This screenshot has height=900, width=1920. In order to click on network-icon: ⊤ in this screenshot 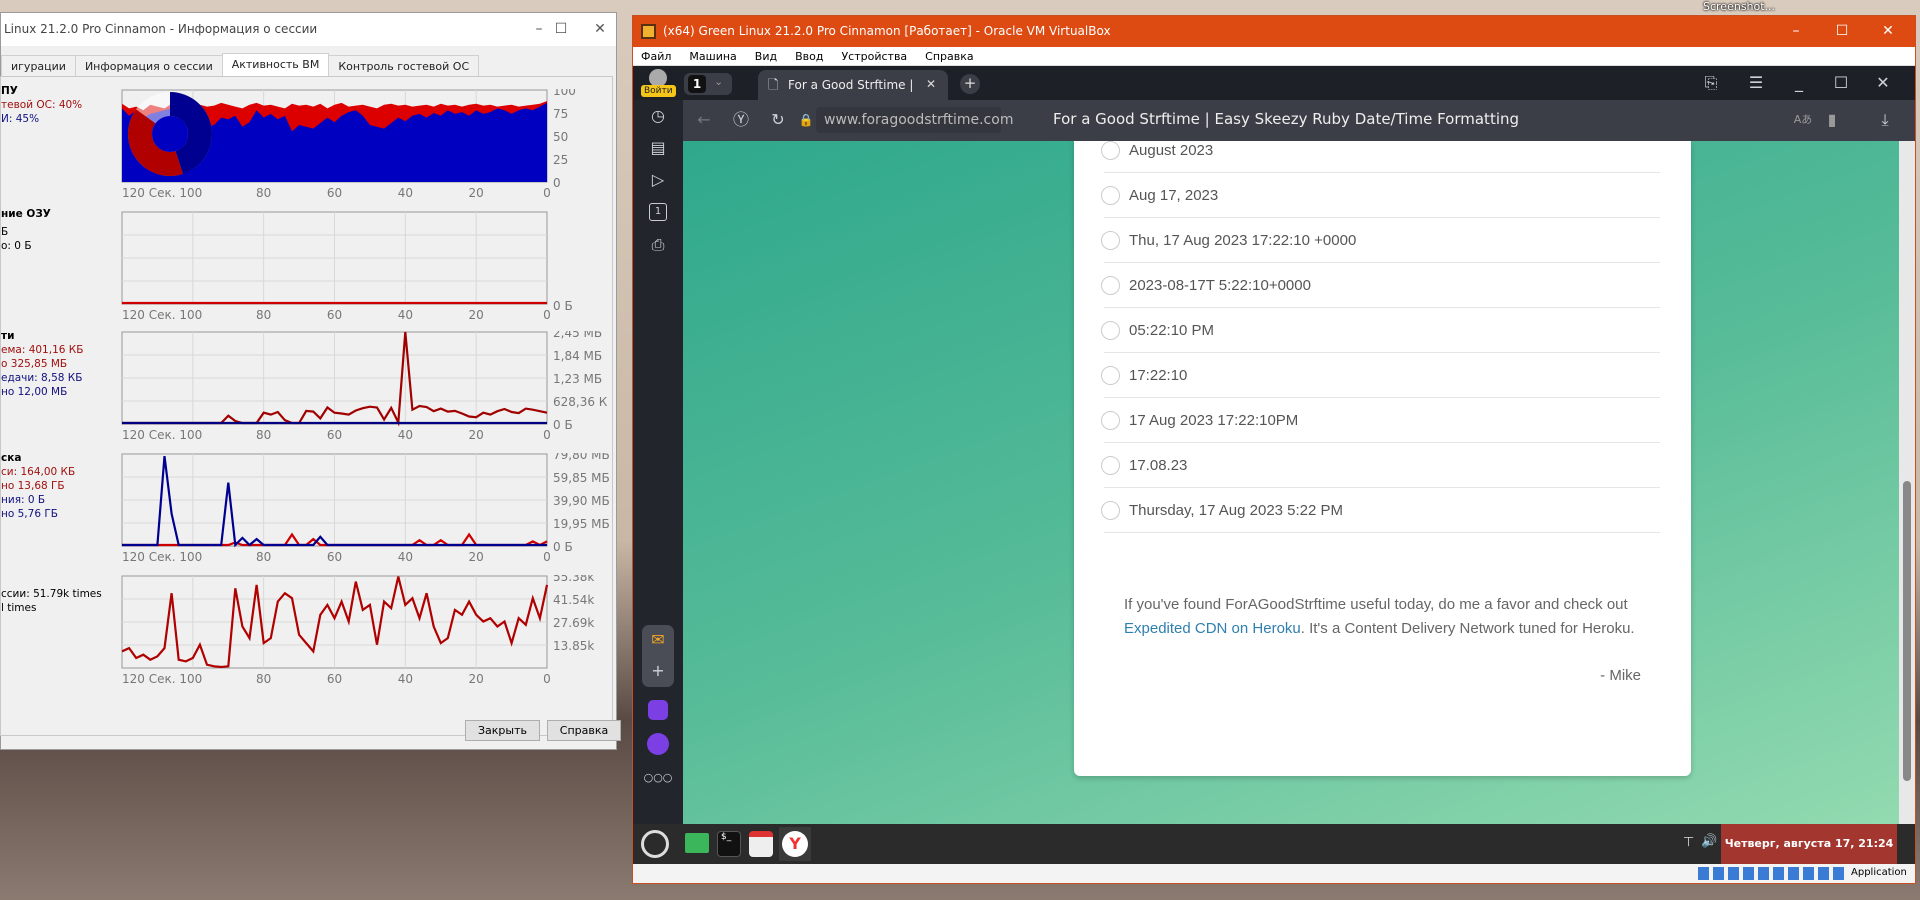, I will do `click(1688, 842)`.